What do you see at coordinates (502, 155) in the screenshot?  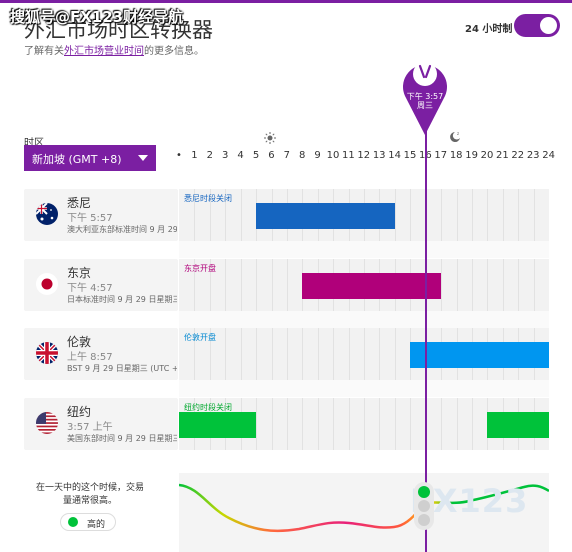 I see `hour-label: 21` at bounding box center [502, 155].